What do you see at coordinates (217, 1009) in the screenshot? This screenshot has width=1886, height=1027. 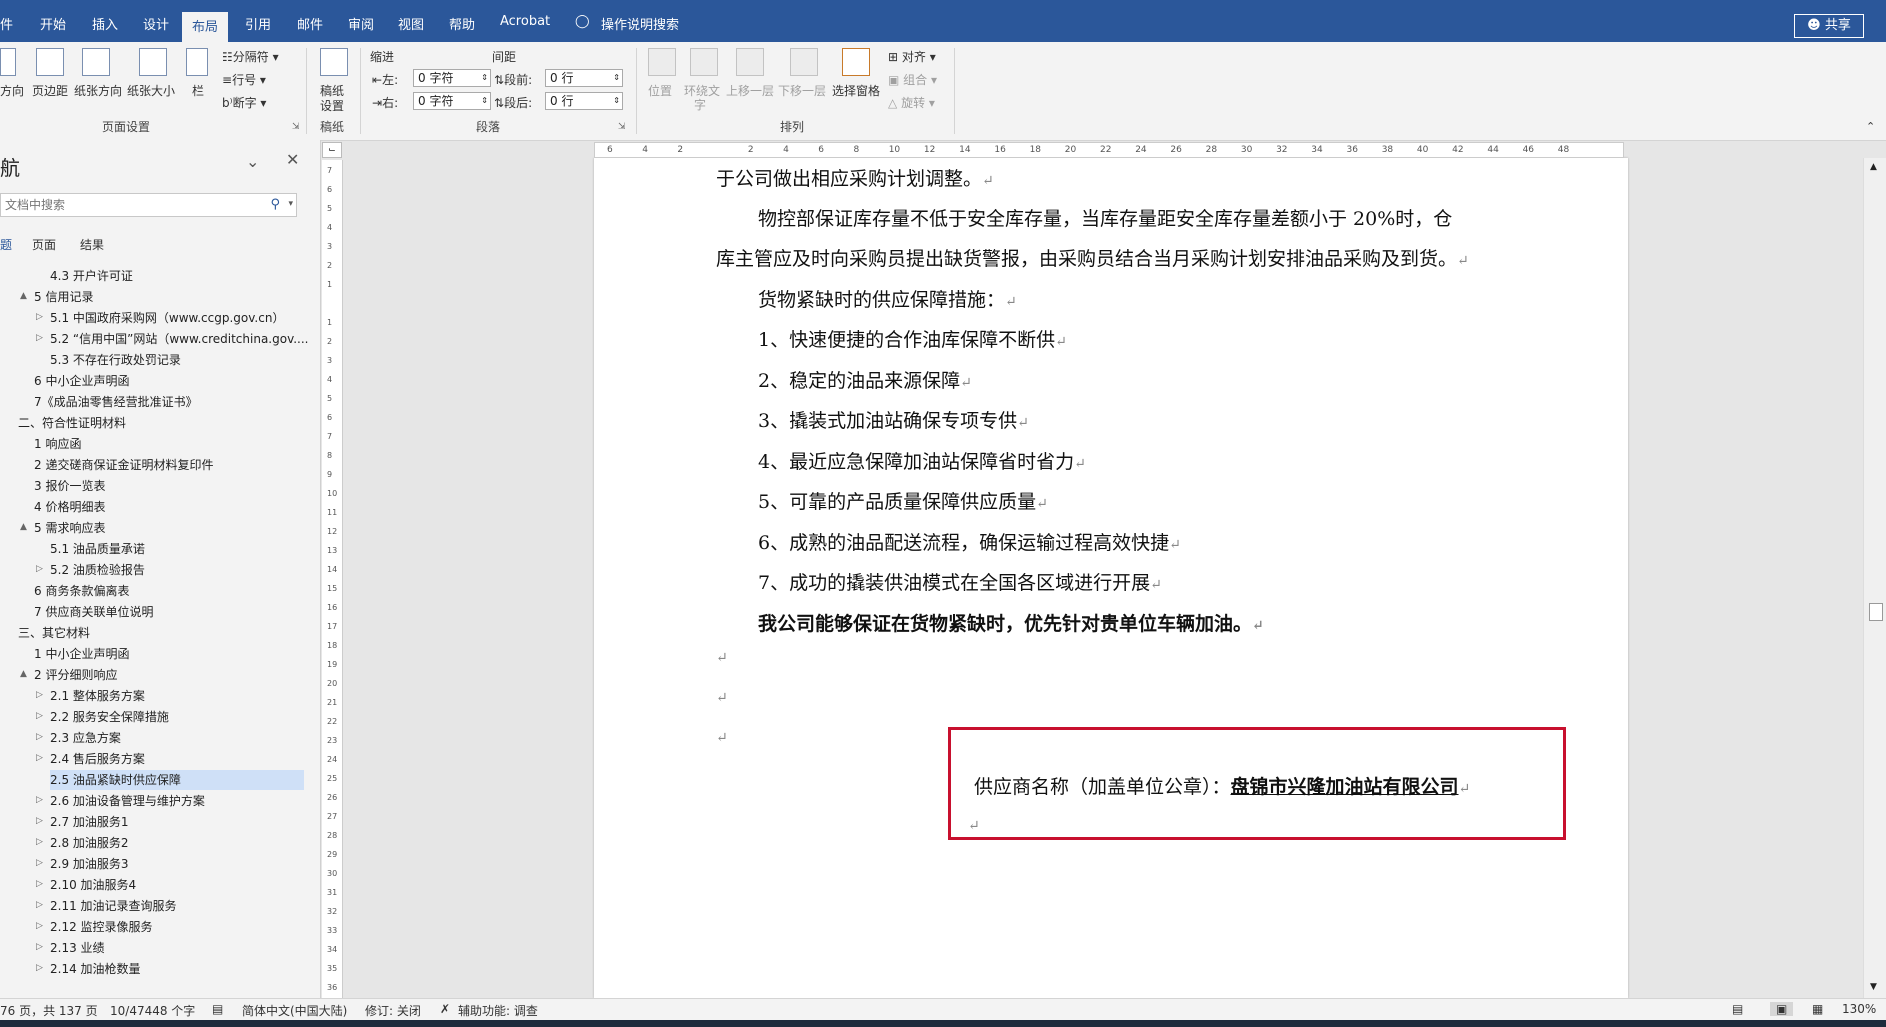 I see `proofing-icon: ▤` at bounding box center [217, 1009].